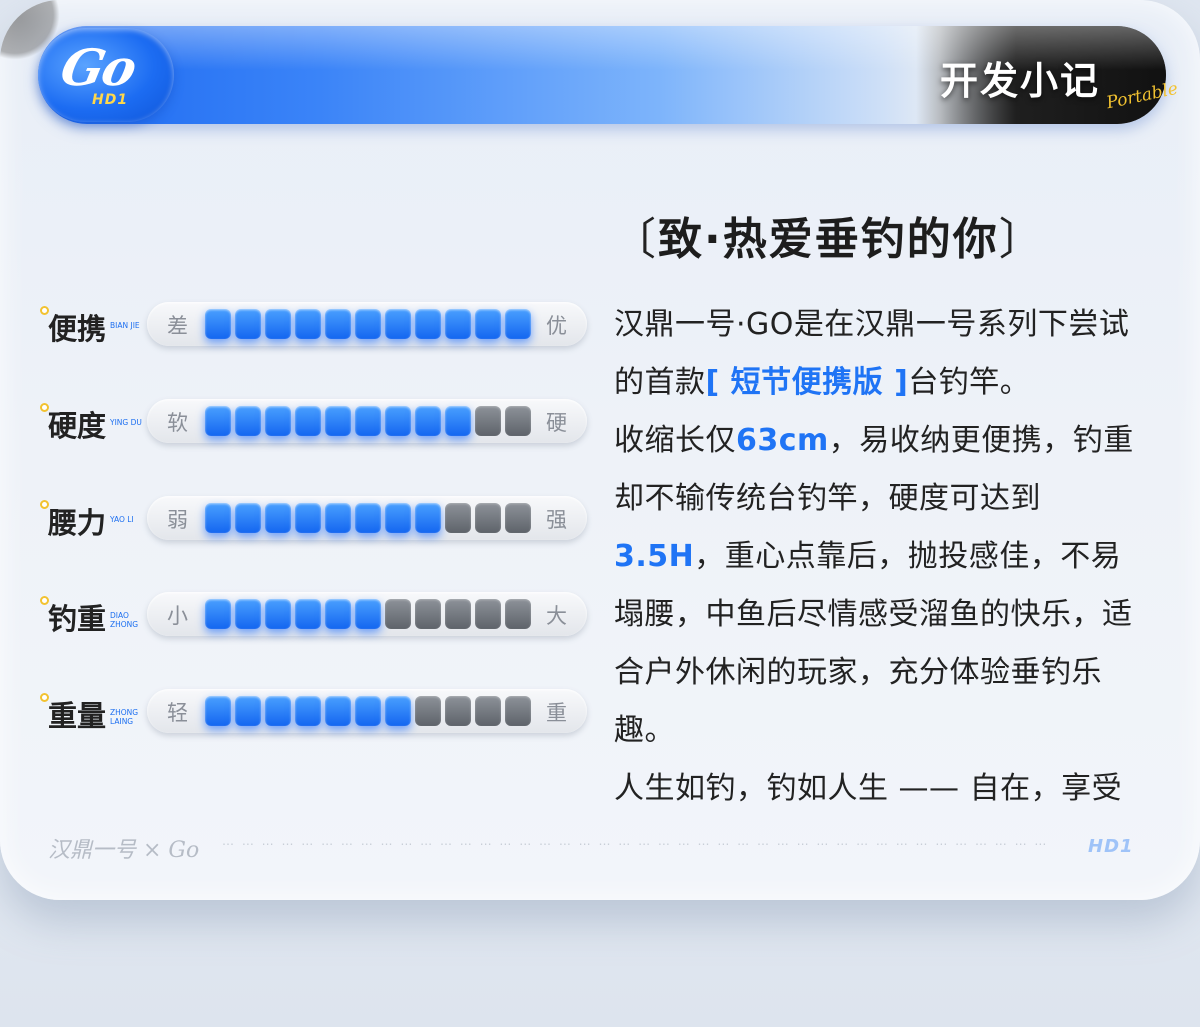 Image resolution: width=1200 pixels, height=1027 pixels. I want to click on stat-track: 小大, so click(367, 614).